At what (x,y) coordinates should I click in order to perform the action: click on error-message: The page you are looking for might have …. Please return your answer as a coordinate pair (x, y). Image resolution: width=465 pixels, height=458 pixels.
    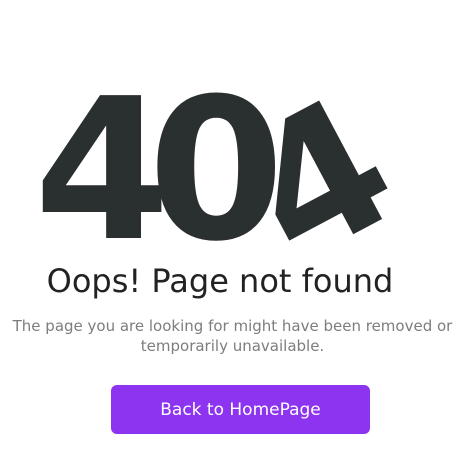
    Looking at the image, I should click on (232, 336).